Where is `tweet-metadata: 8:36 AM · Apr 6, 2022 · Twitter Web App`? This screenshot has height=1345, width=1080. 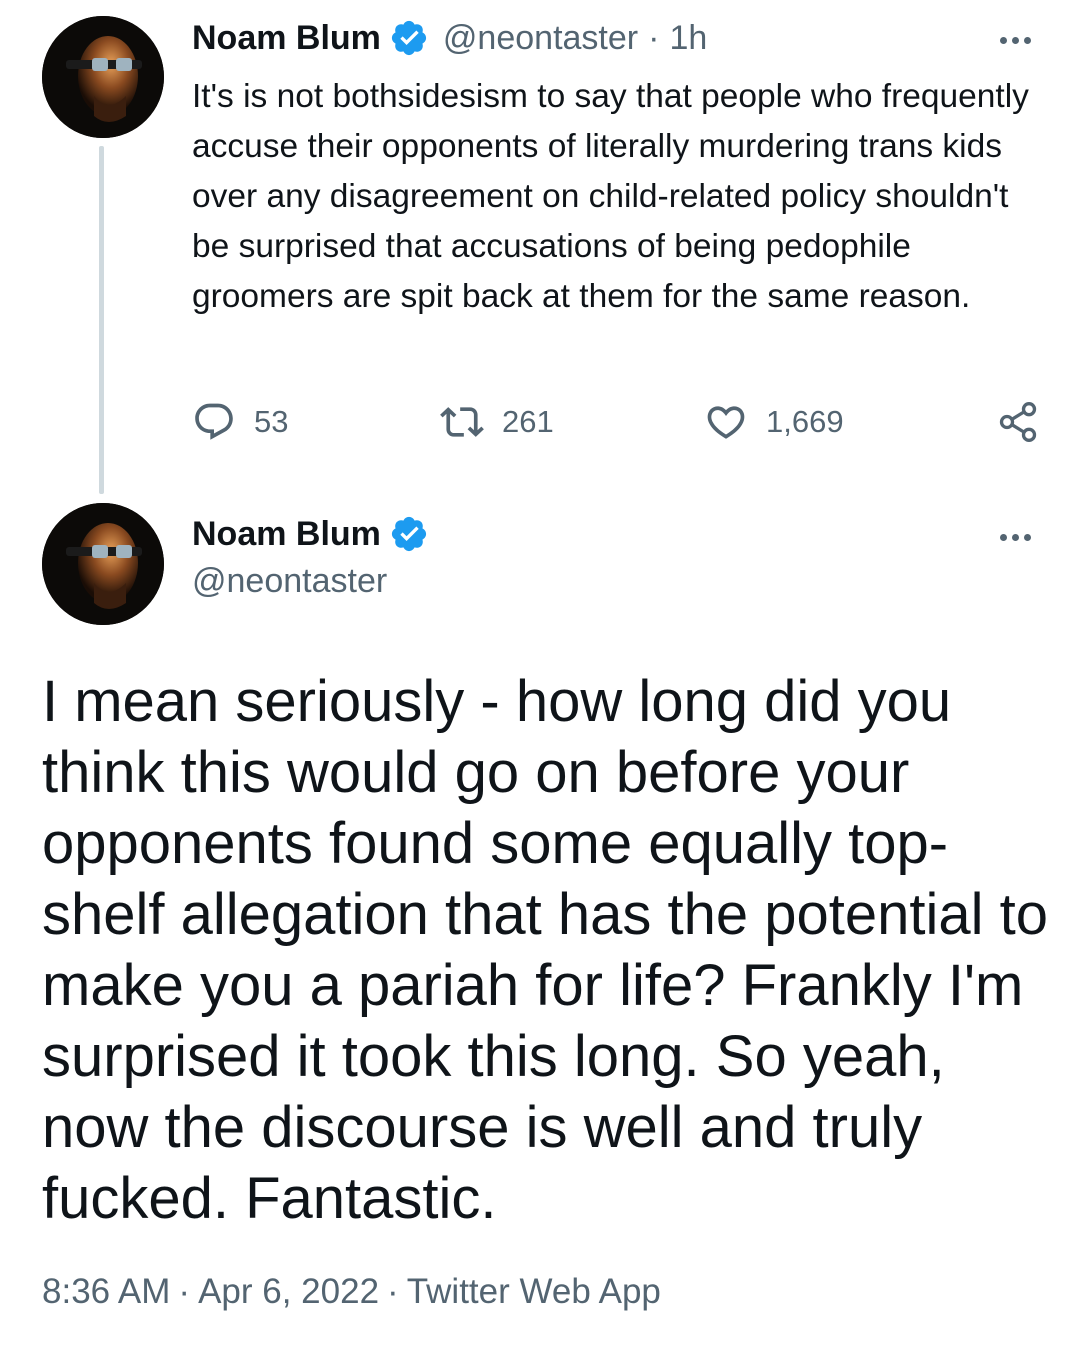 tweet-metadata: 8:36 AM · Apr 6, 2022 · Twitter Web App is located at coordinates (351, 1292).